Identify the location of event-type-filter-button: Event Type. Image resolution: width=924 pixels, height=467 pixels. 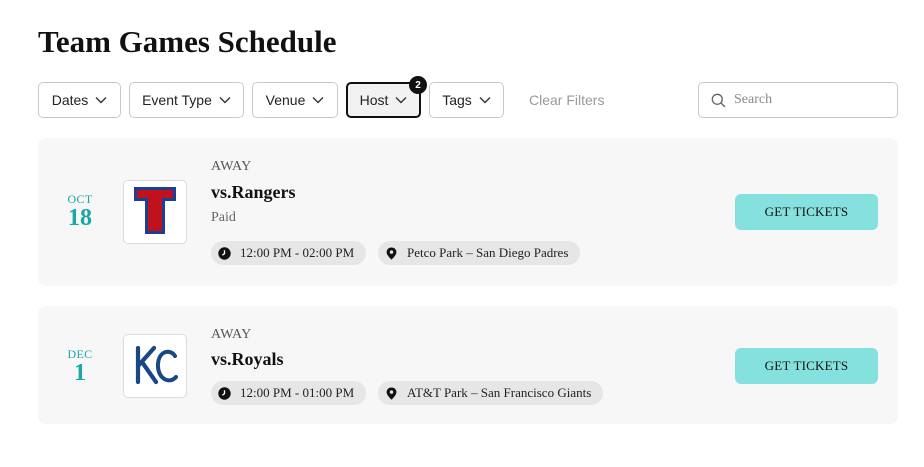
(186, 100).